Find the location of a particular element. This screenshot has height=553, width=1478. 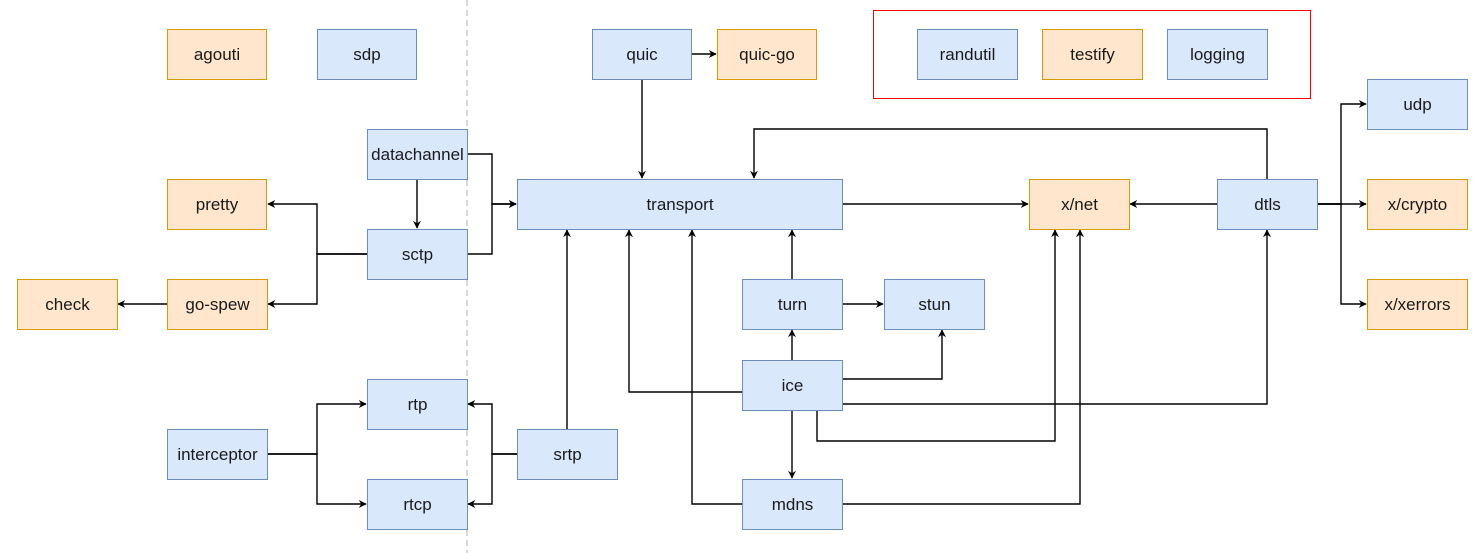

edge-sctp-to-go-spew is located at coordinates (317, 280).